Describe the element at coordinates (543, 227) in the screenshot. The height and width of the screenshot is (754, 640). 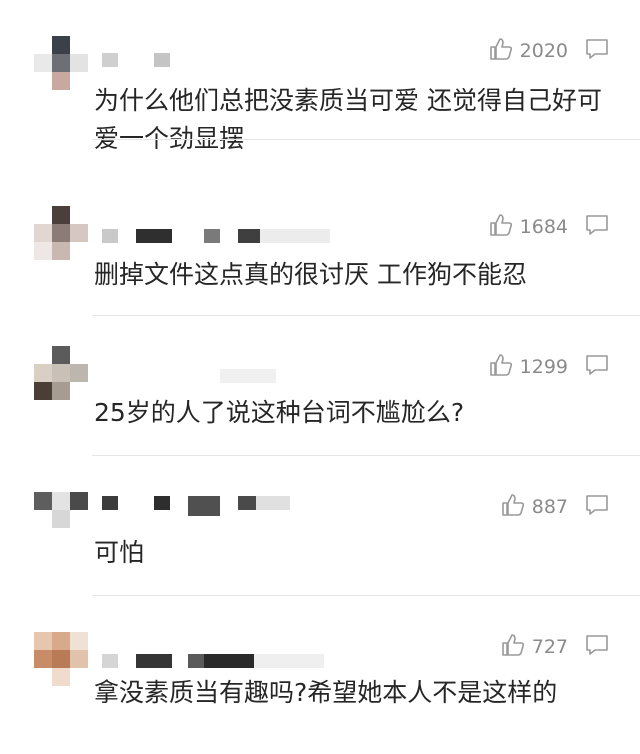
I see `like-count: 1684` at that location.